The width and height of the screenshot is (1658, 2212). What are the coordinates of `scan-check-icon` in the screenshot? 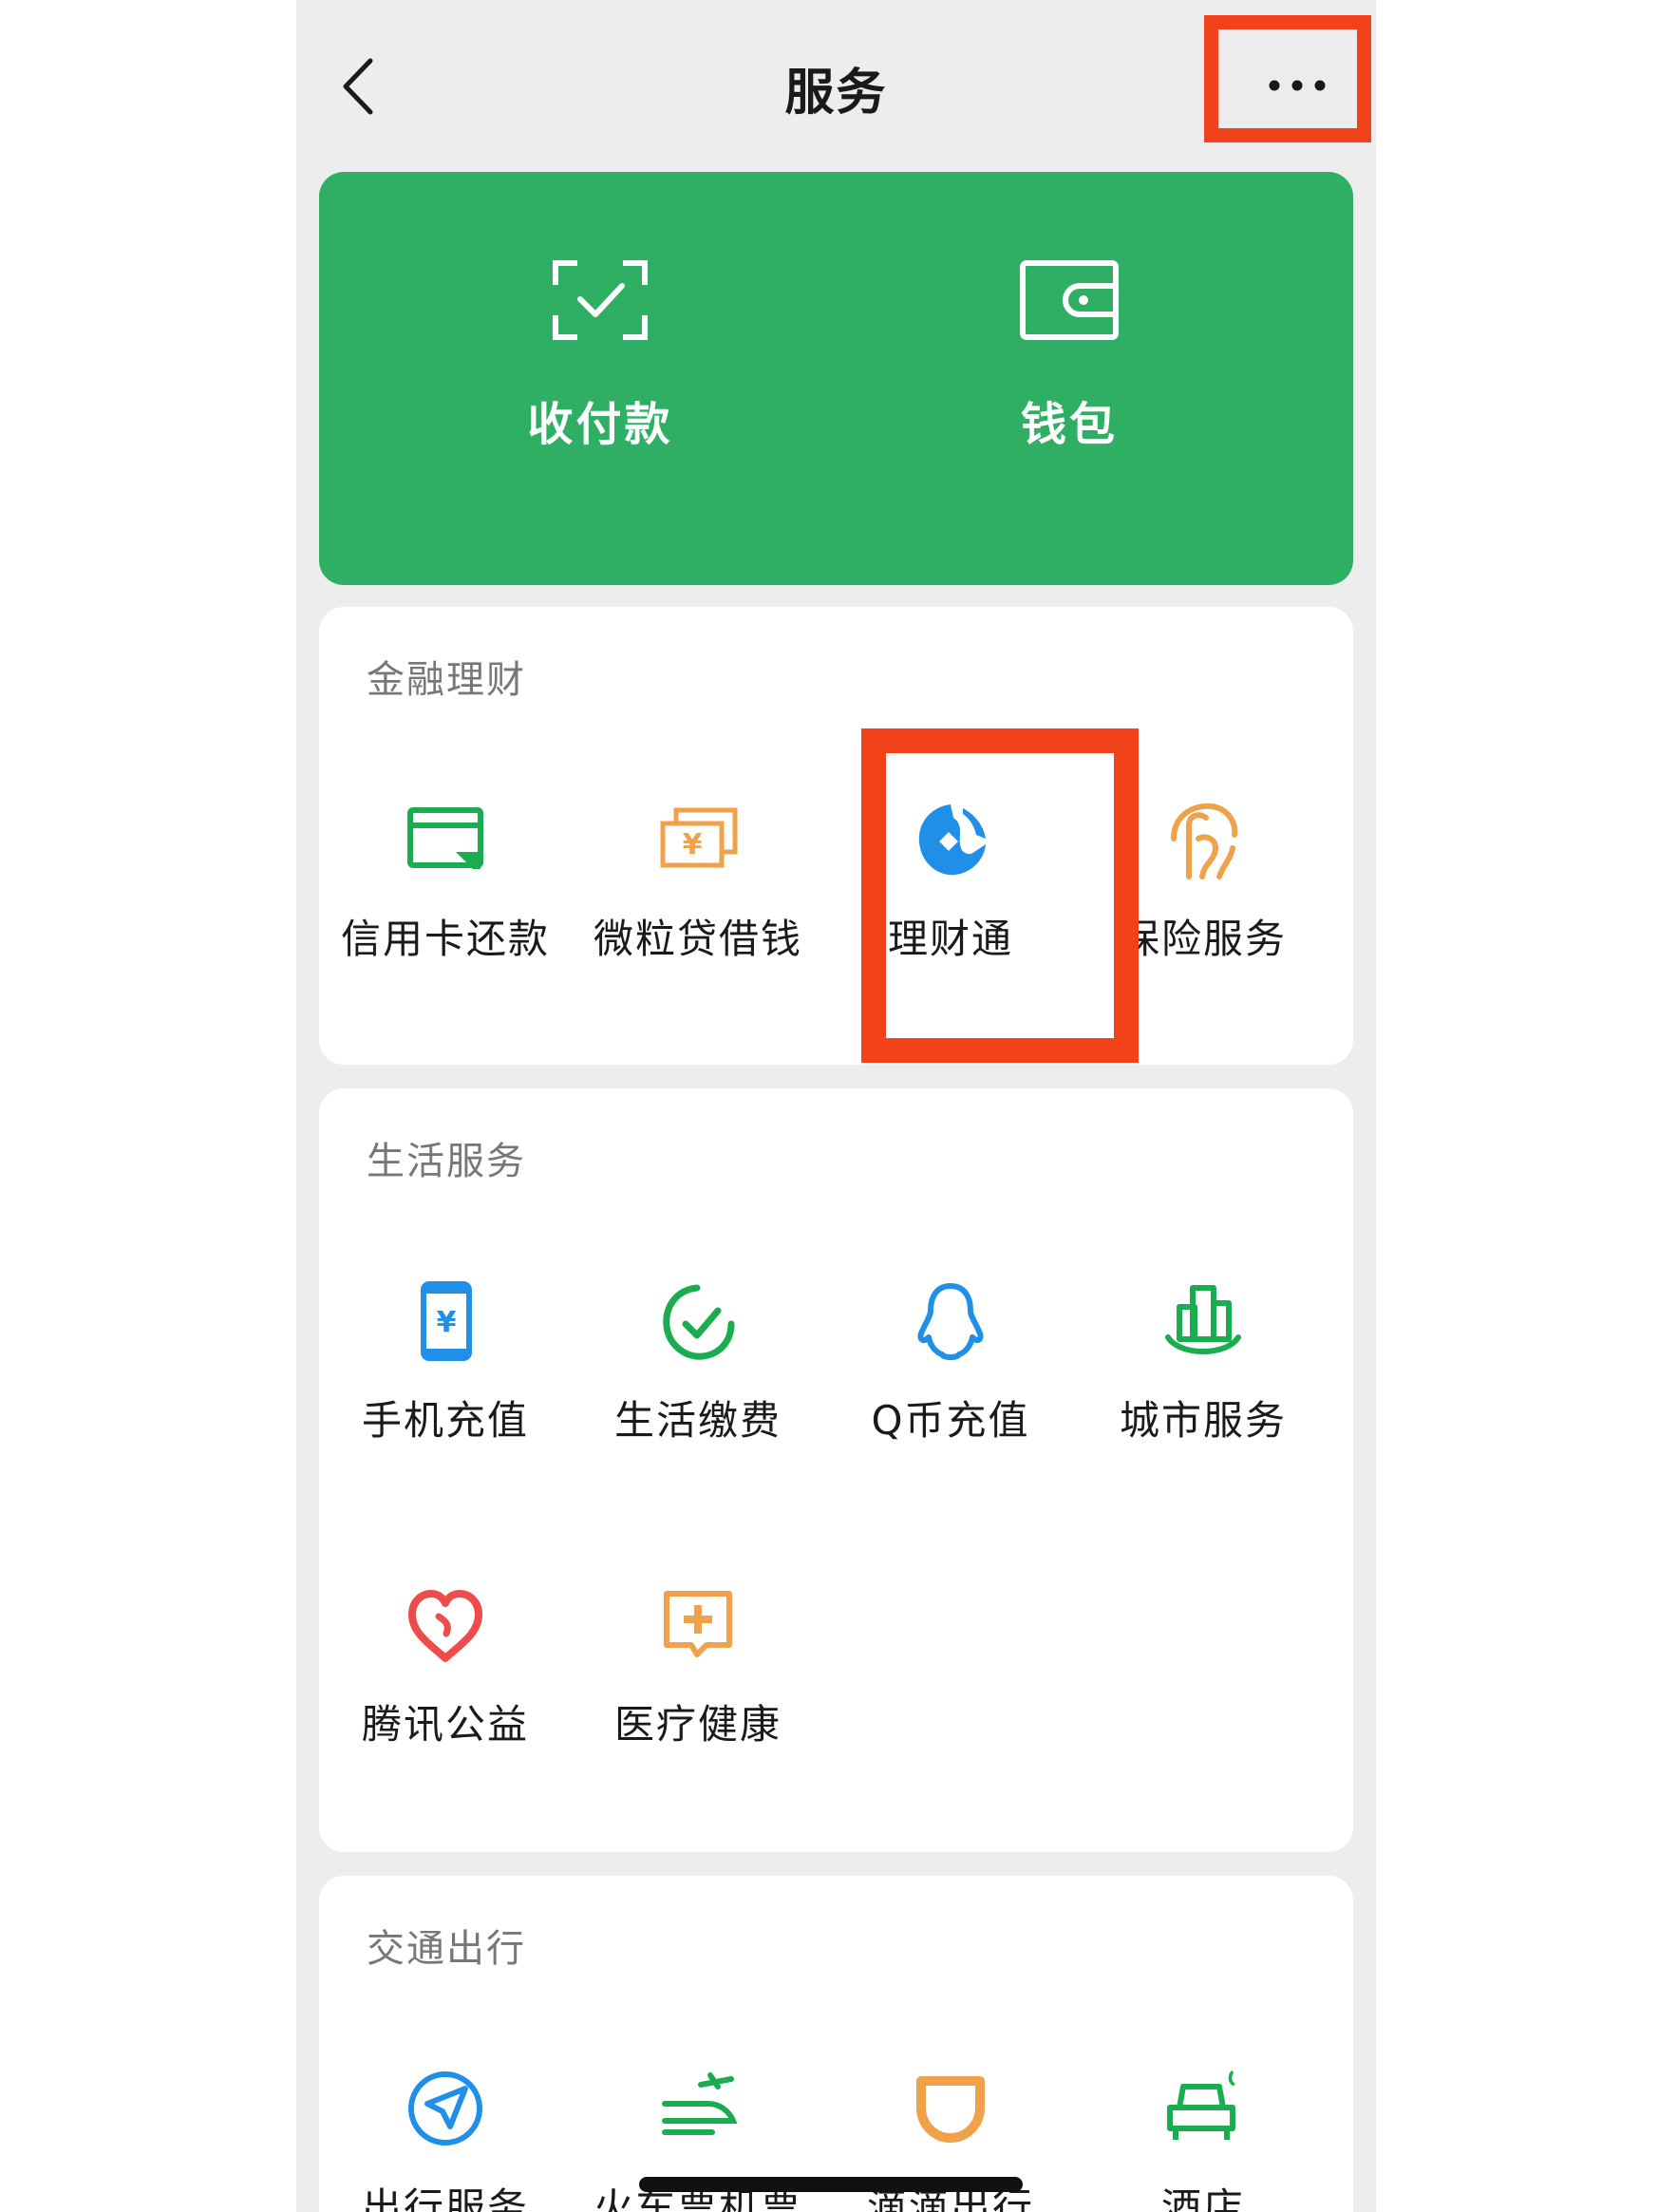 It's located at (600, 300).